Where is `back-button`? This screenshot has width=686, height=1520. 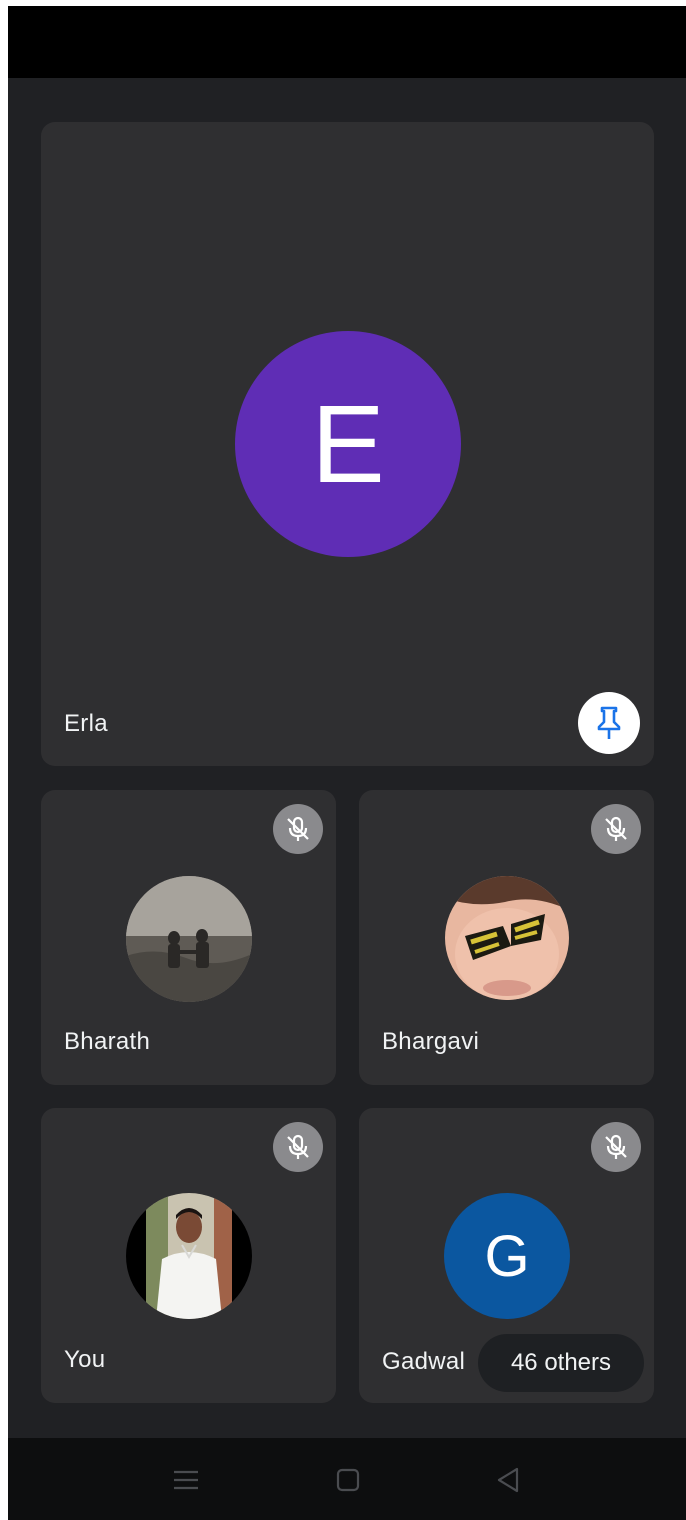 back-button is located at coordinates (508, 1480).